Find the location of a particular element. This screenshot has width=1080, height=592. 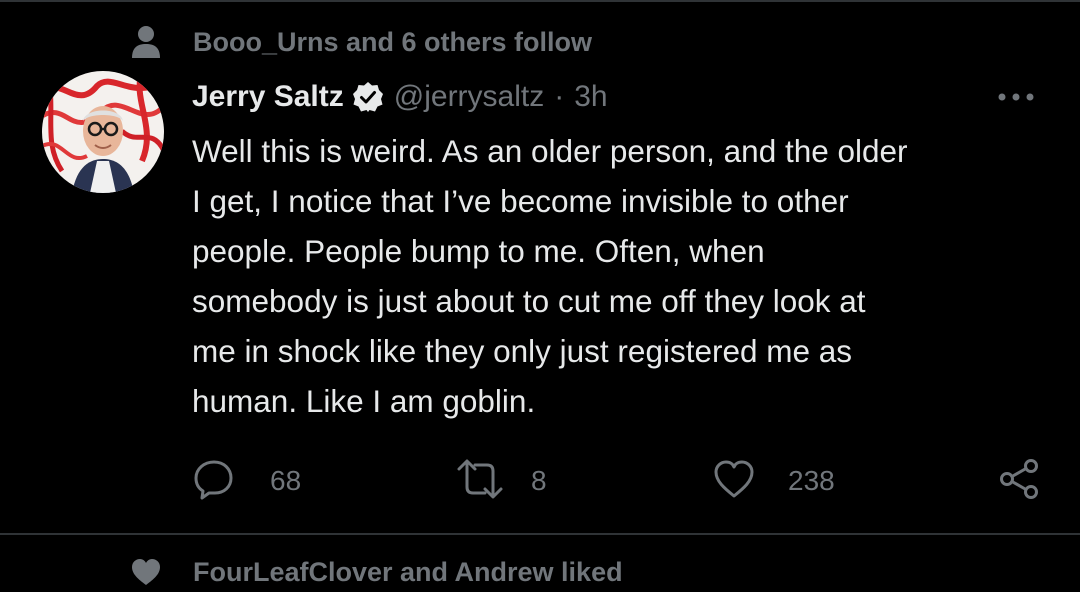

like-count: 238 is located at coordinates (811, 480).